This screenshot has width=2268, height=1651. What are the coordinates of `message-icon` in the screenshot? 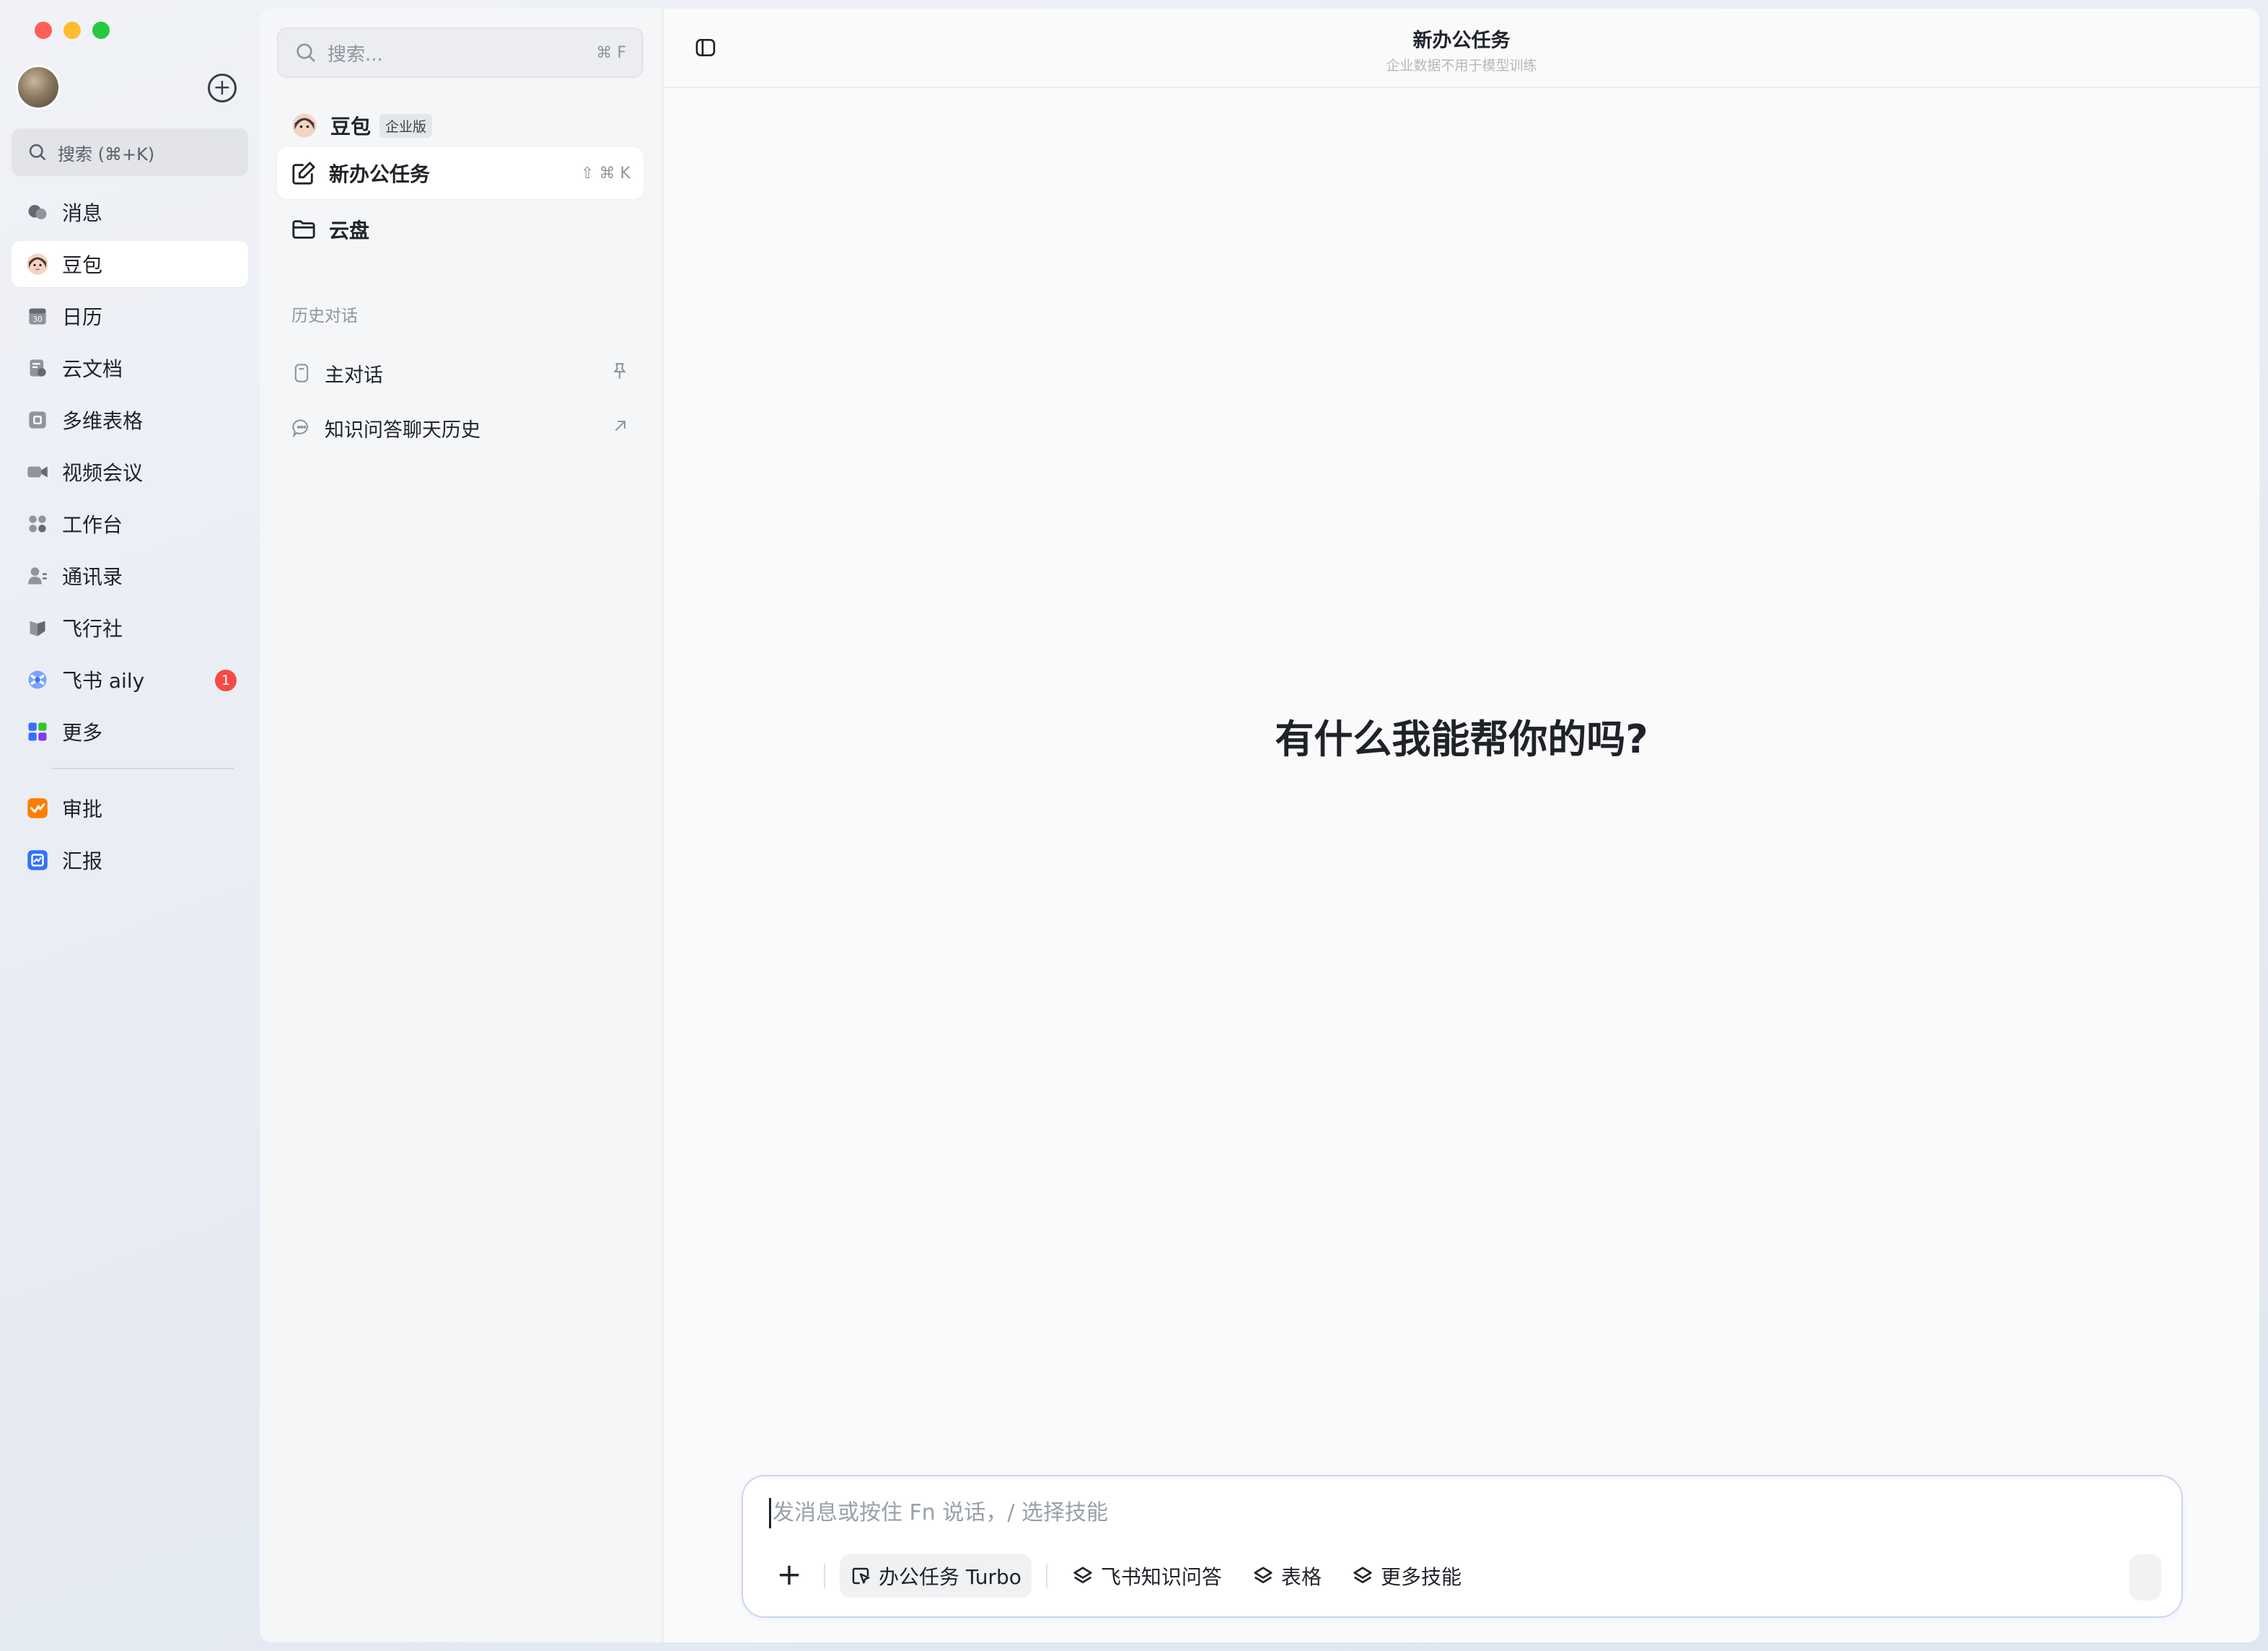 It's located at (38, 212).